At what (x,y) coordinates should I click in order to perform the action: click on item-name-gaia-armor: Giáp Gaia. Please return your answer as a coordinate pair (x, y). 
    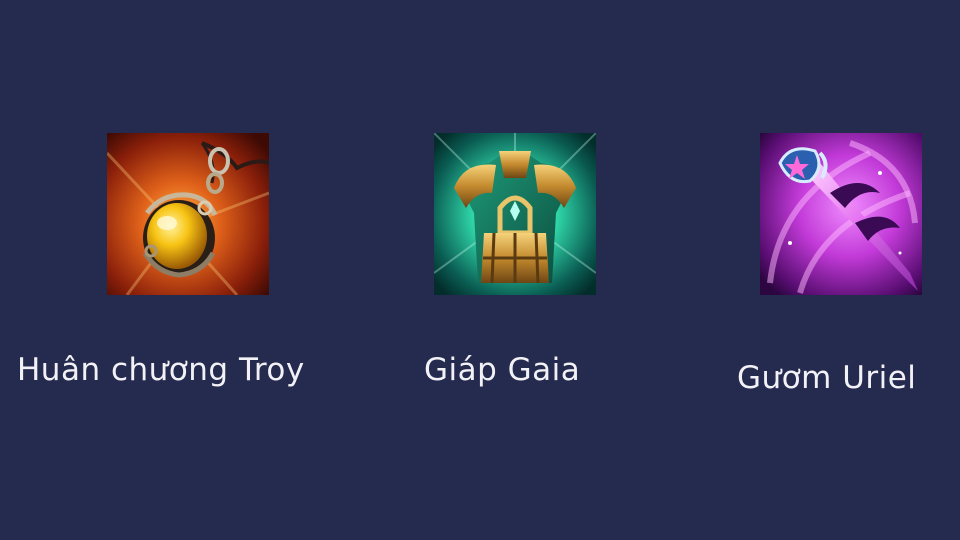
    Looking at the image, I should click on (502, 370).